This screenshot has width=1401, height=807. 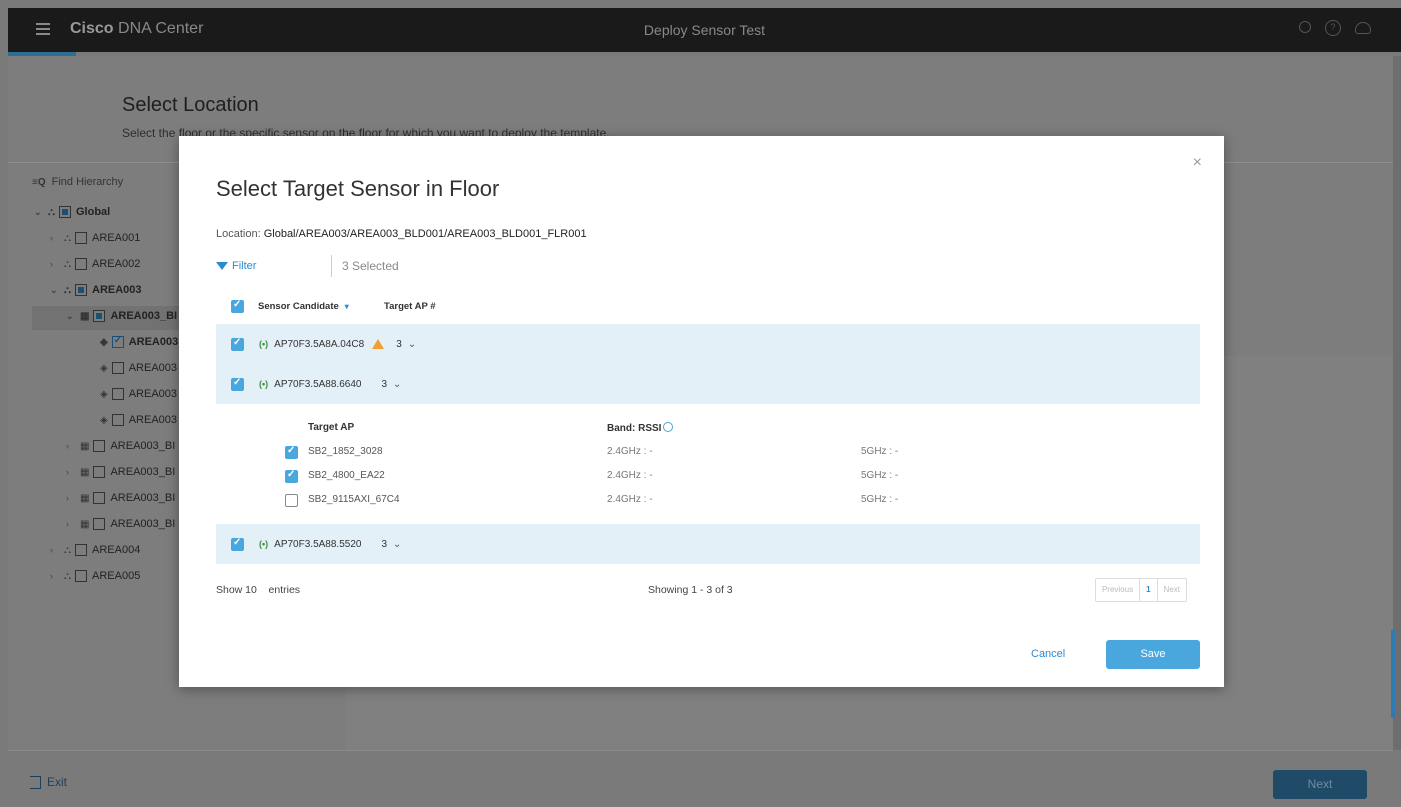 I want to click on scrollbar-thumb, so click(x=1393, y=674).